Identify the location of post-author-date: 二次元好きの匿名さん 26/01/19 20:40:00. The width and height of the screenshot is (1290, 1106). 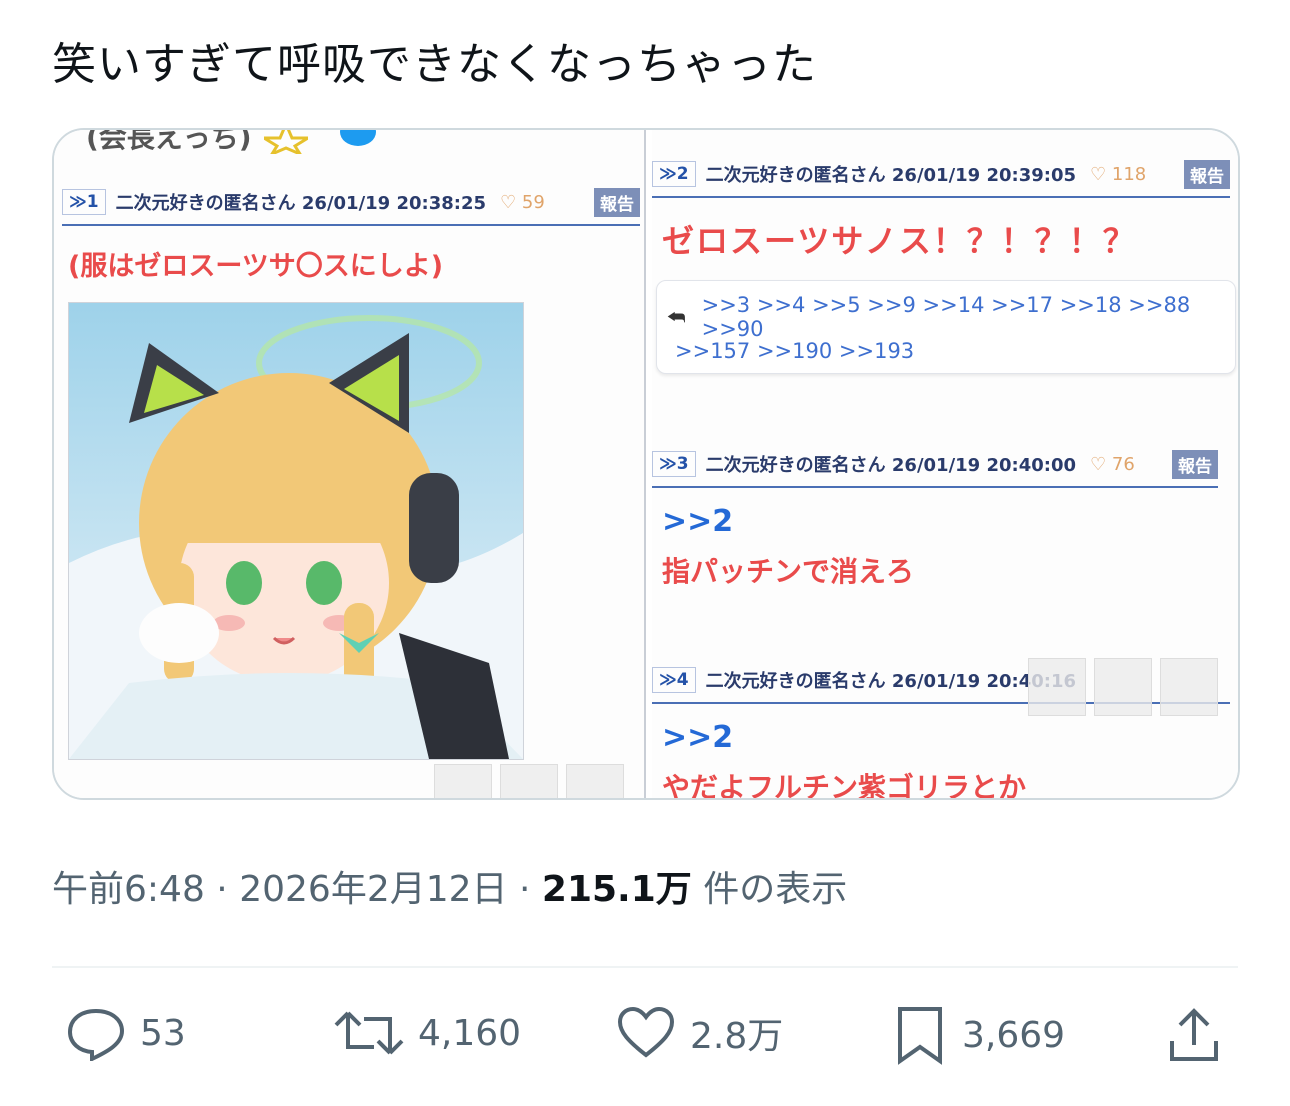
(891, 465).